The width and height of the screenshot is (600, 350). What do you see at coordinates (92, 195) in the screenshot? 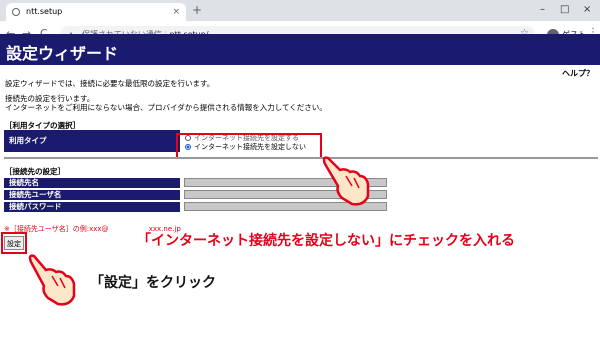
I see `field-label-username: 接続先ユーザ名` at bounding box center [92, 195].